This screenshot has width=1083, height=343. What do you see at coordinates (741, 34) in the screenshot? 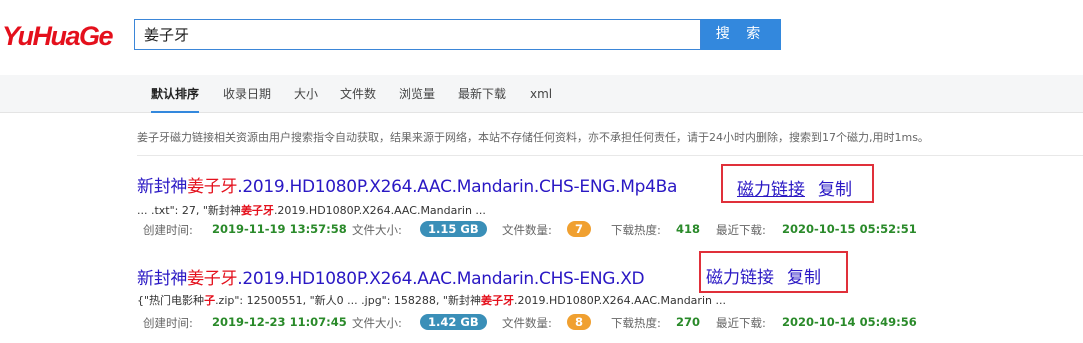
I see `search-button: 搜 索` at bounding box center [741, 34].